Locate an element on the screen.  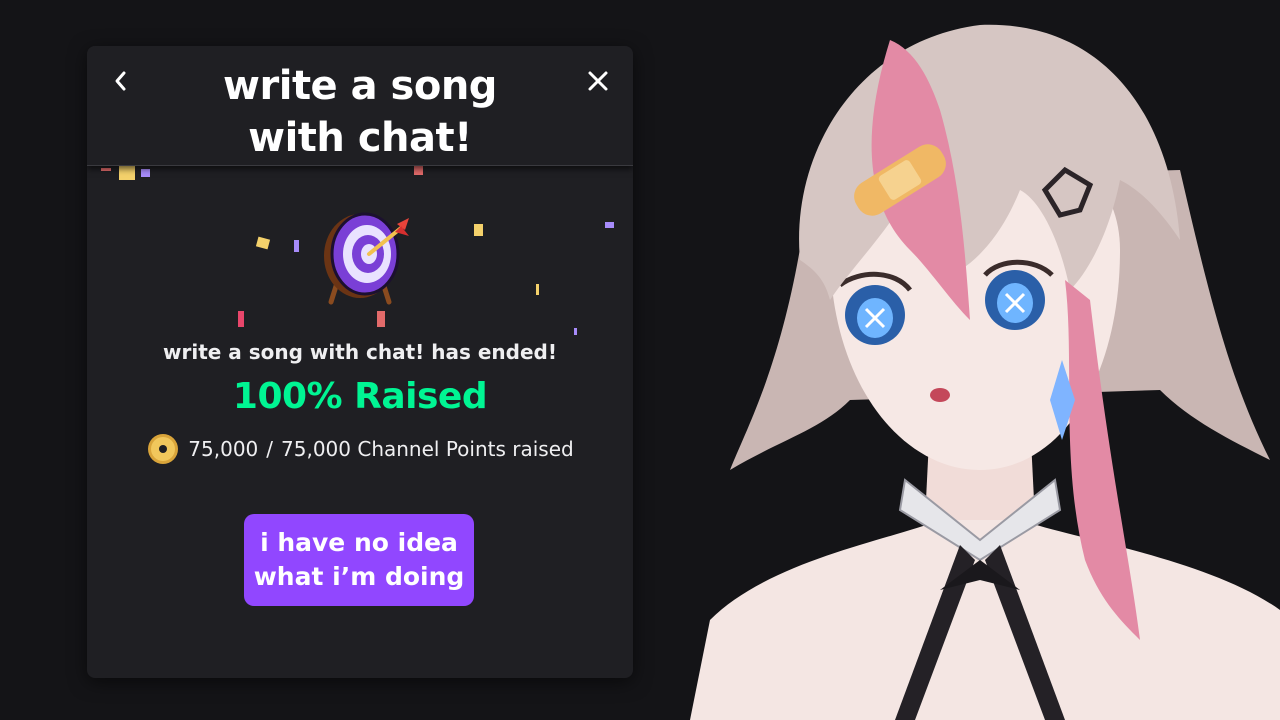
panel-header: write a song with chat! is located at coordinates (360, 106).